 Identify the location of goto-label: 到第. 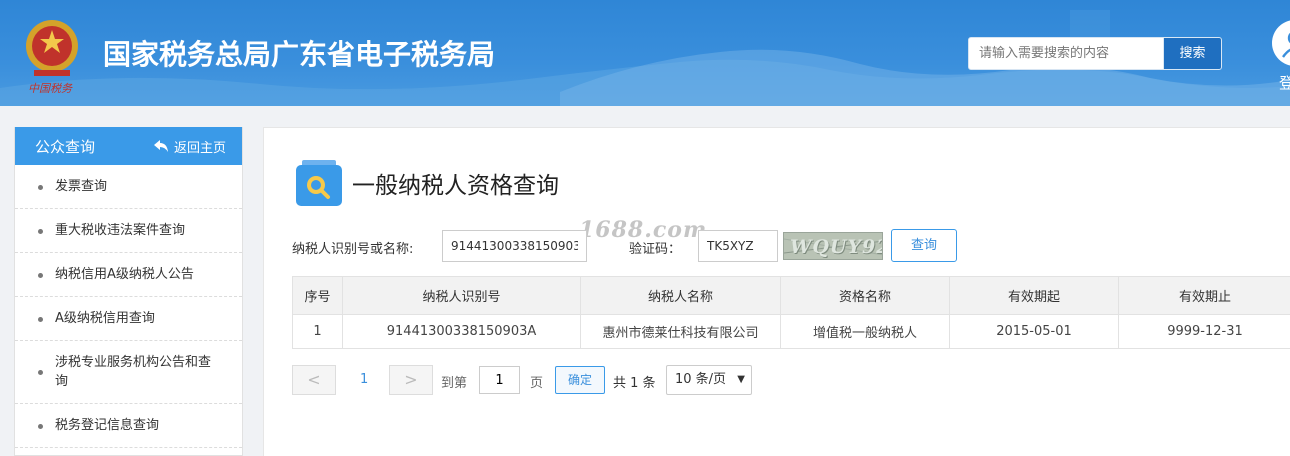
(454, 383).